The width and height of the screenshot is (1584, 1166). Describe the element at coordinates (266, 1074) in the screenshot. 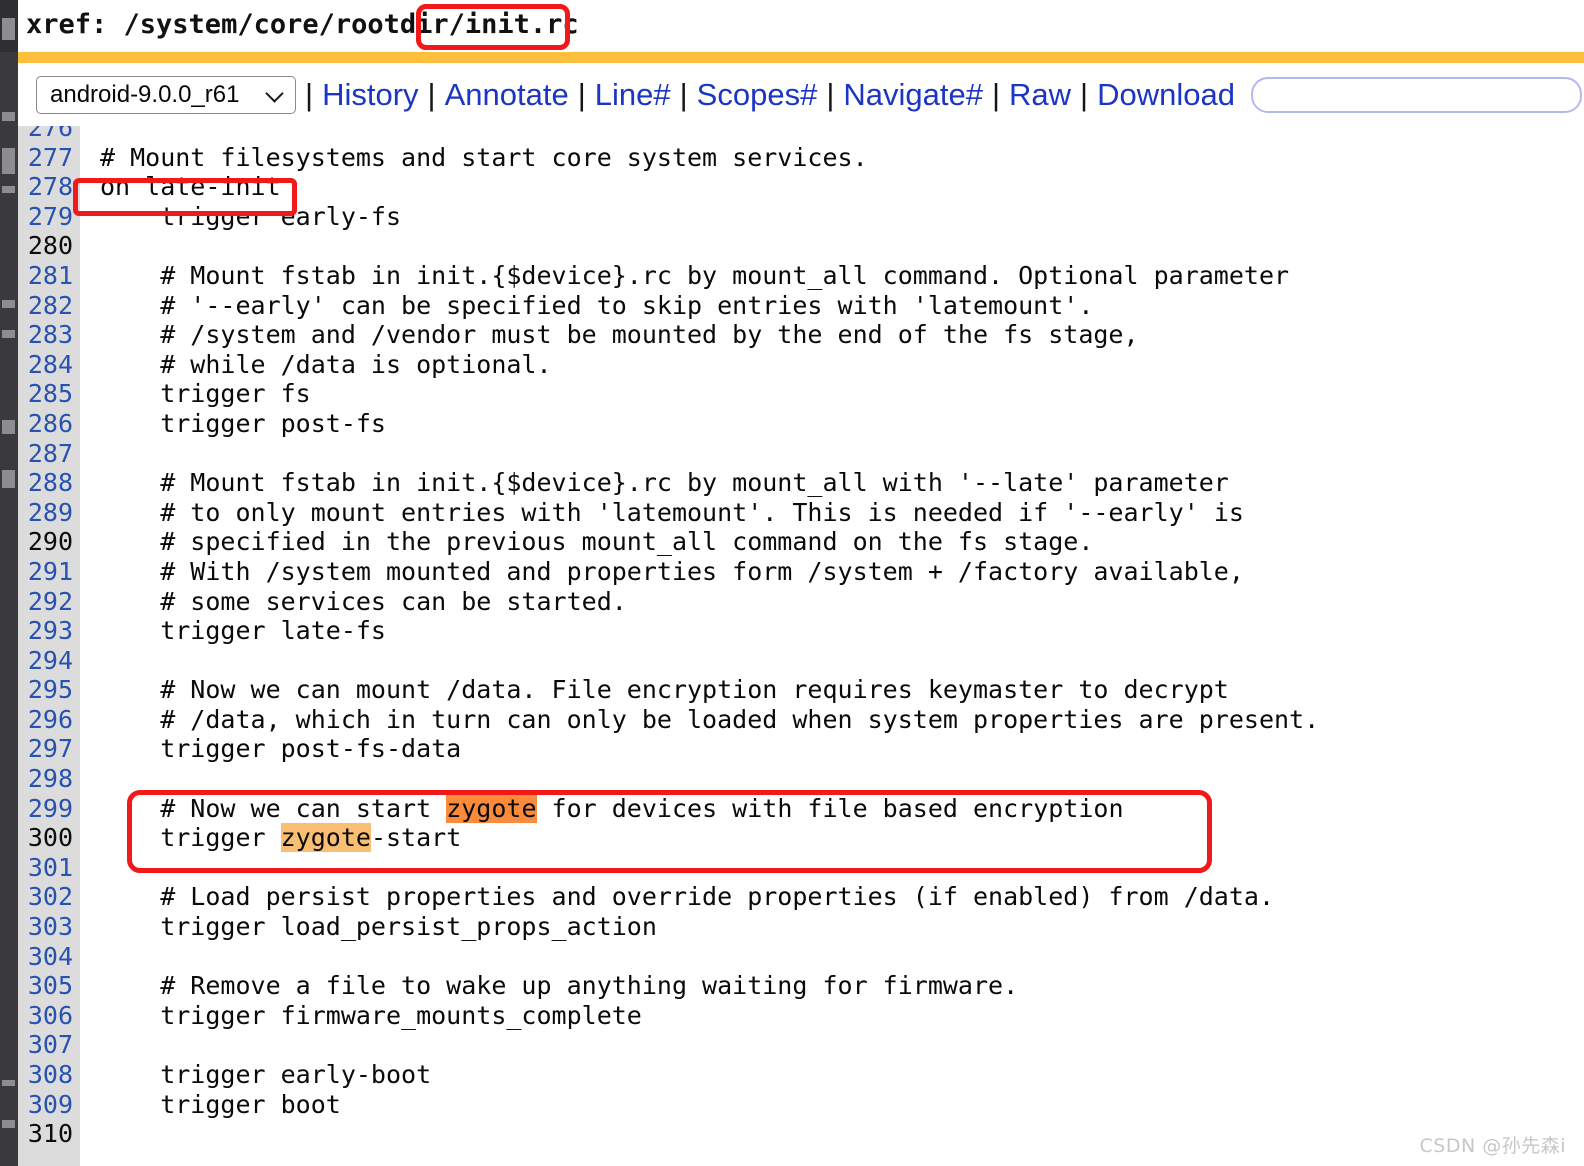

I see `code-line-text: trigger early-boot` at that location.